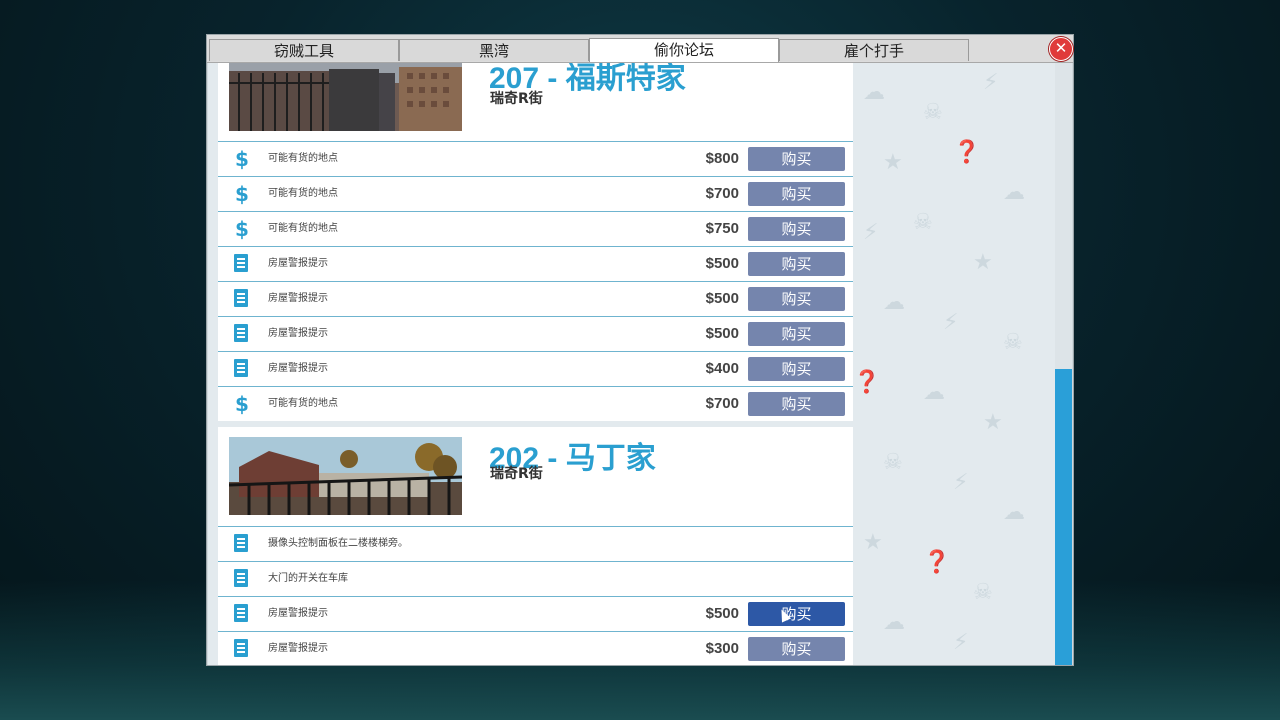 Image resolution: width=1280 pixels, height=720 pixels. I want to click on tab-forum: 偷你论坛, so click(684, 50).